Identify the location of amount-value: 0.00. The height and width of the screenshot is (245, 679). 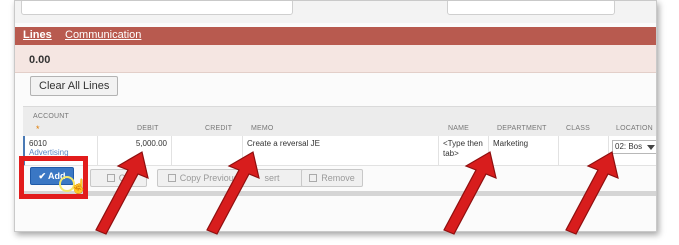
(40, 60).